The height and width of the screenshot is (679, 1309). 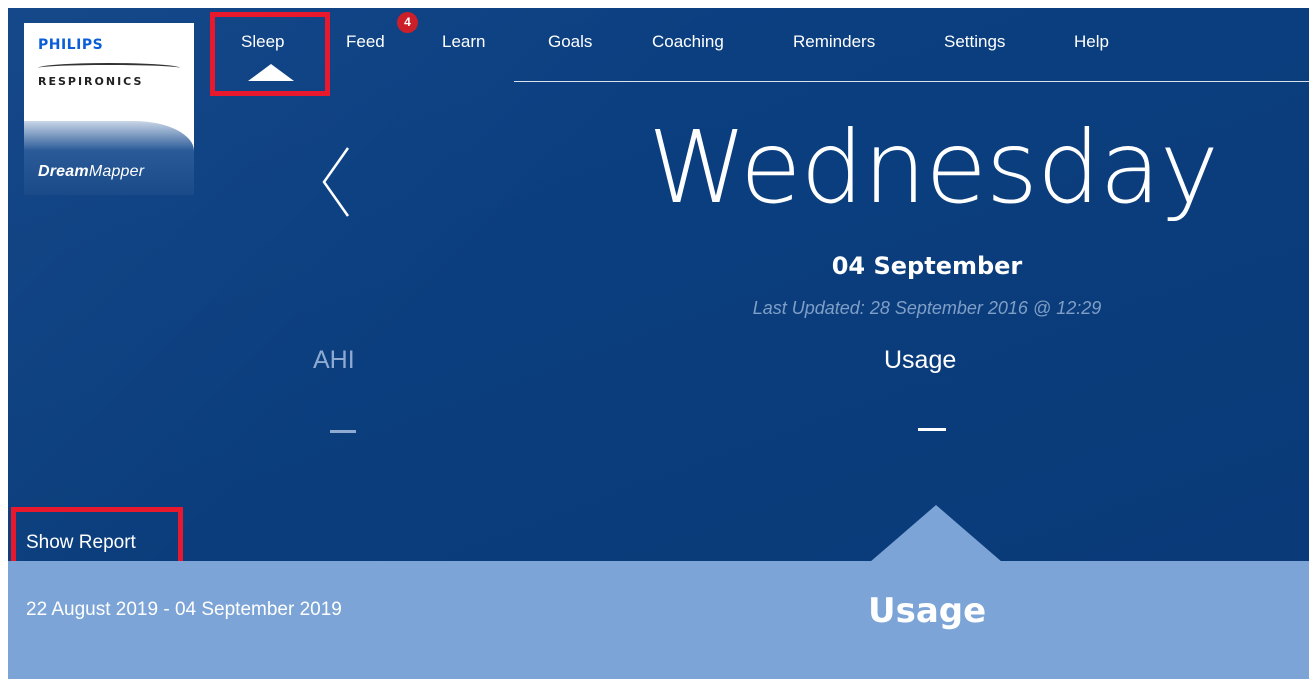 I want to click on logo-band, so click(x=109, y=158).